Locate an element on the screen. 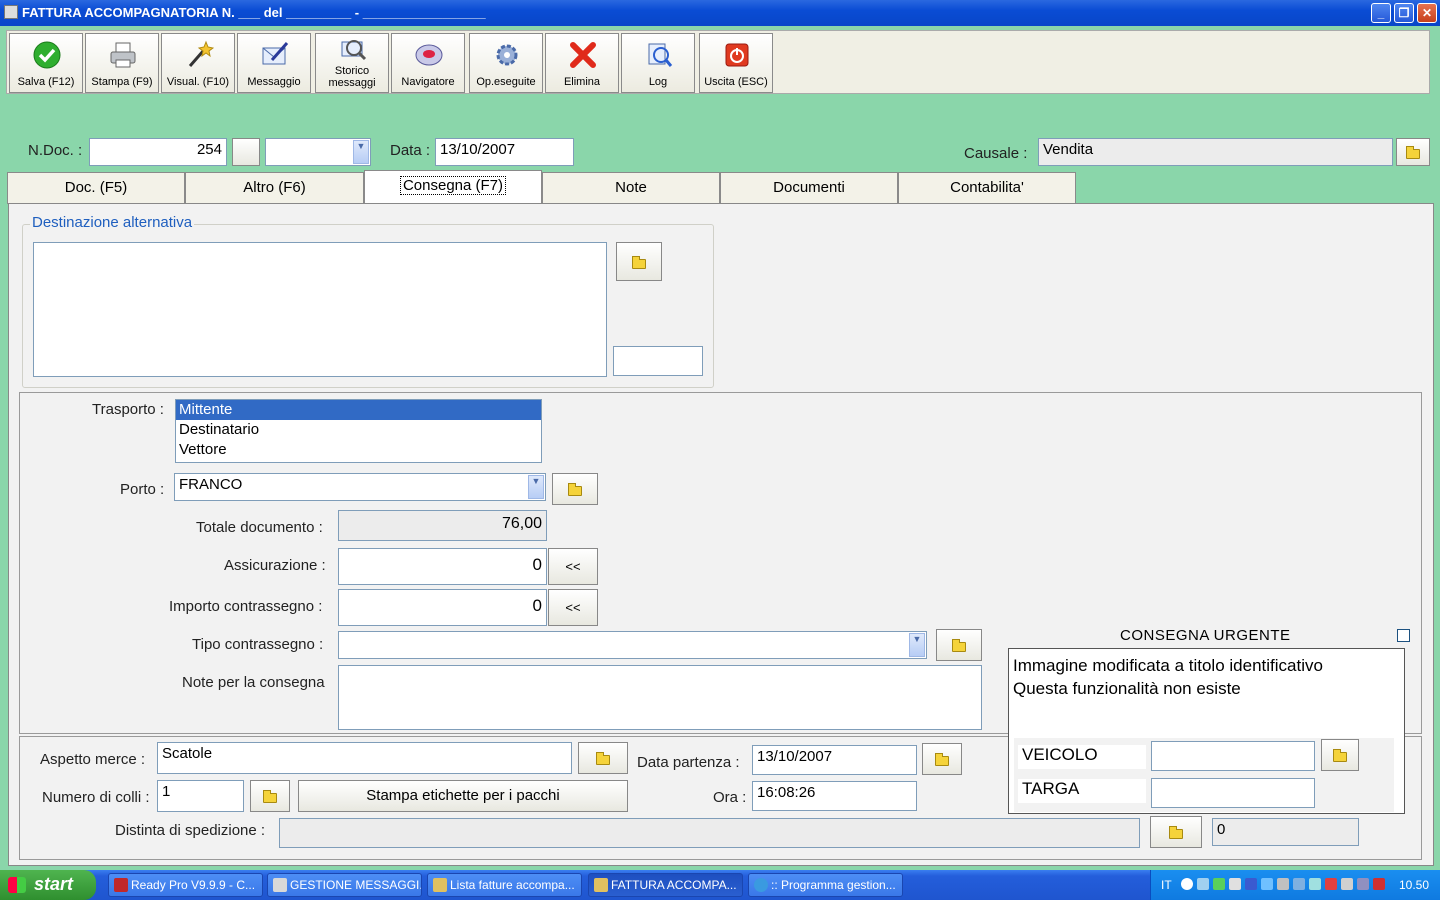  print-button: Stampa (F9) is located at coordinates (122, 63).